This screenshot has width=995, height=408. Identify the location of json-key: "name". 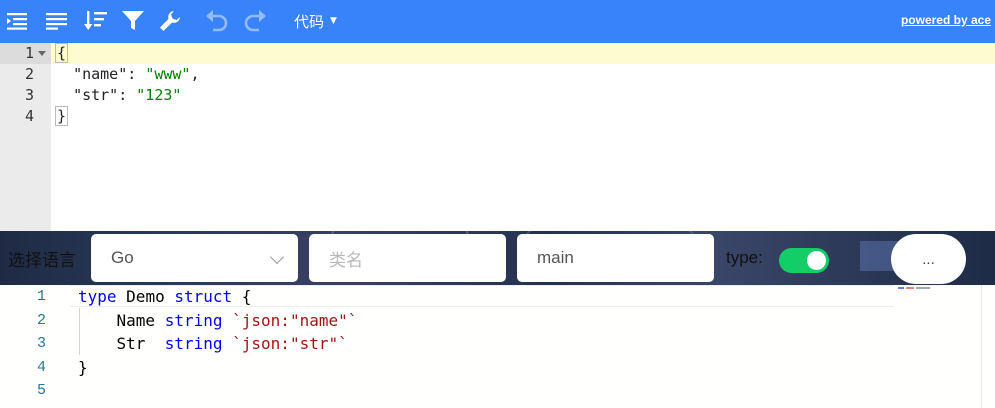
(100, 74).